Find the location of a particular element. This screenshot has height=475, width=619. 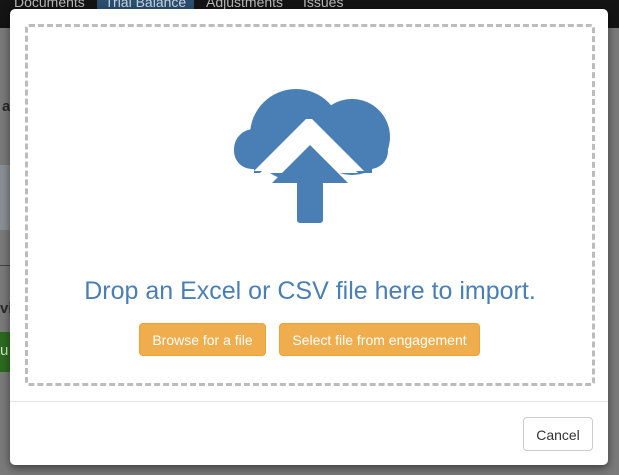

background-panel is located at coordinates (5, 197).